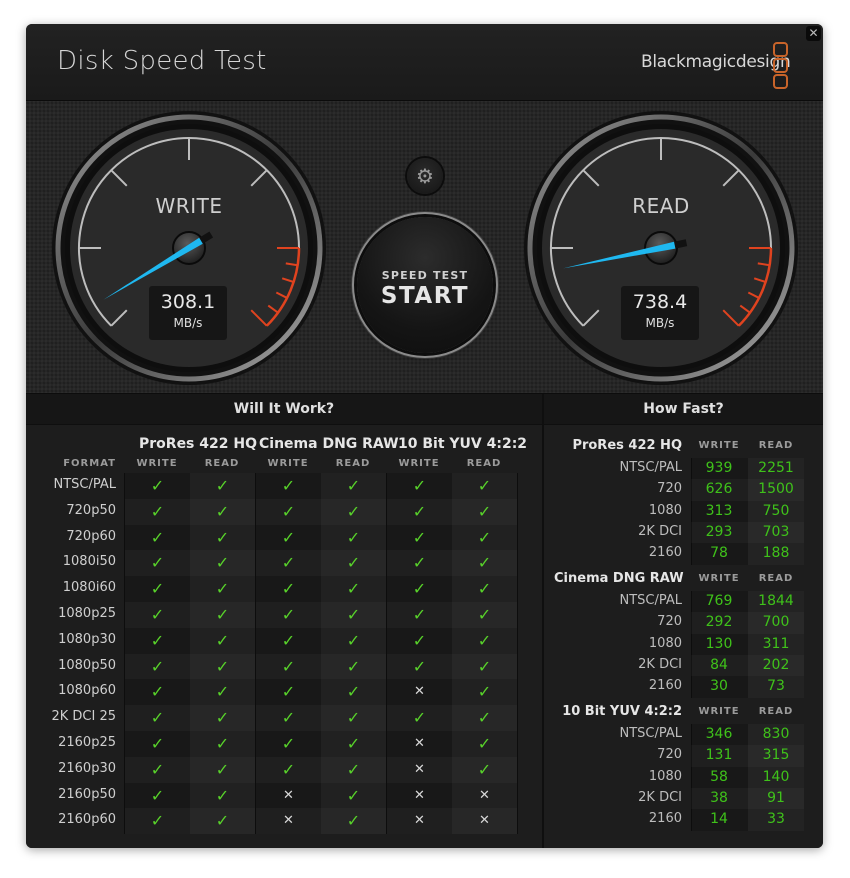 The width and height of the screenshot is (850, 878). What do you see at coordinates (776, 686) in the screenshot?
I see `read-fps-value: 73` at bounding box center [776, 686].